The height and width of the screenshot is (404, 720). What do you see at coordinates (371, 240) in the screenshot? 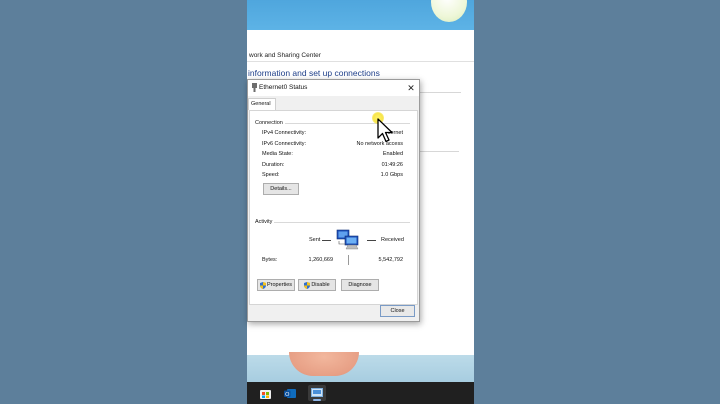
I see `received-dash` at bounding box center [371, 240].